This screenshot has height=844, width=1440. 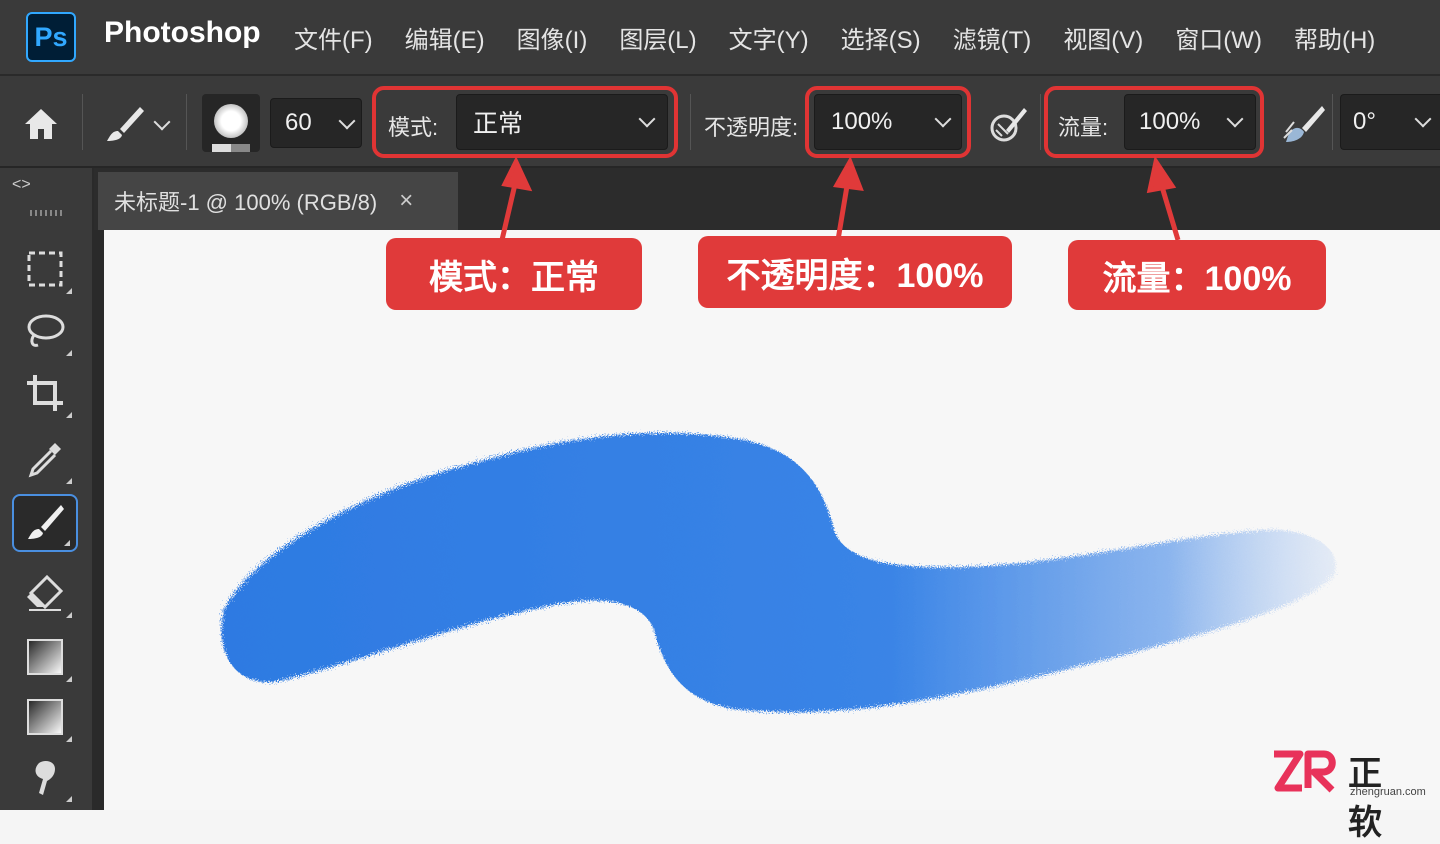 I want to click on crop-icon, so click(x=45, y=393).